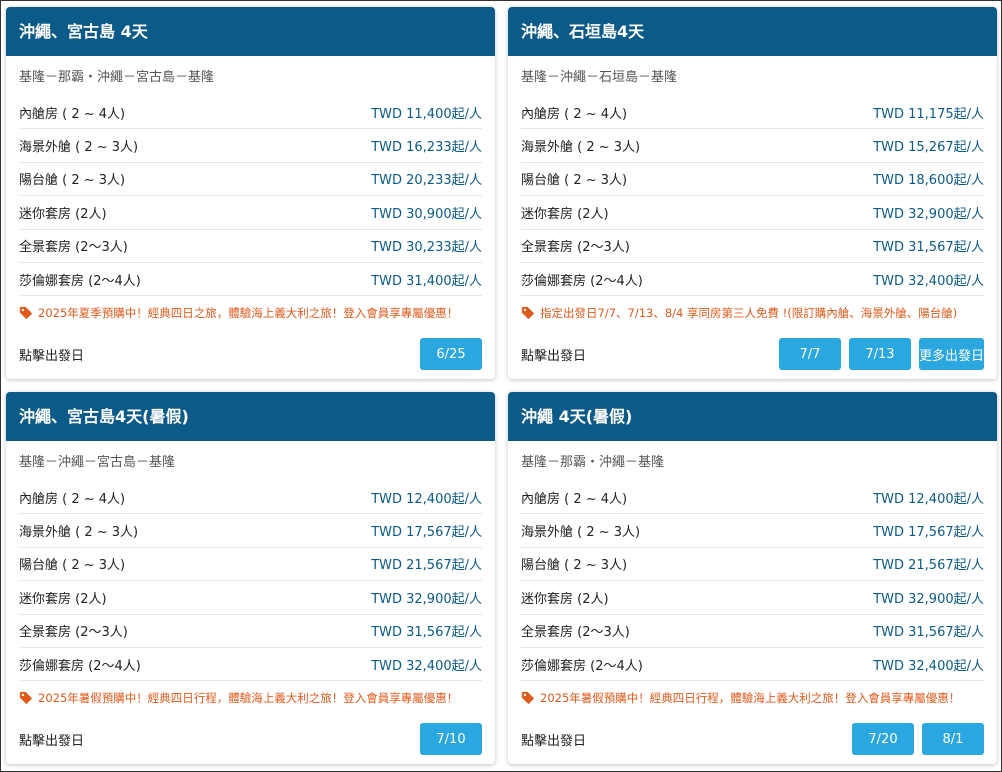 This screenshot has height=772, width=1002. I want to click on cabin-row: 全景套房 (2〜3人) TWD 30,233起/人, so click(250, 246).